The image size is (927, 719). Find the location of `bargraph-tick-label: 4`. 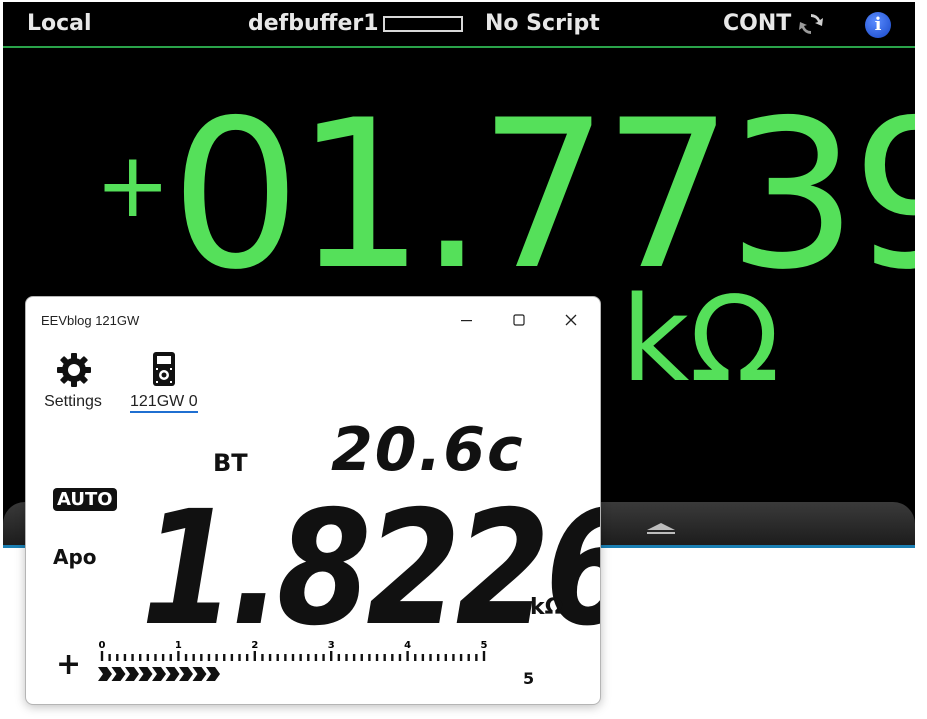

bargraph-tick-label: 4 is located at coordinates (407, 645).